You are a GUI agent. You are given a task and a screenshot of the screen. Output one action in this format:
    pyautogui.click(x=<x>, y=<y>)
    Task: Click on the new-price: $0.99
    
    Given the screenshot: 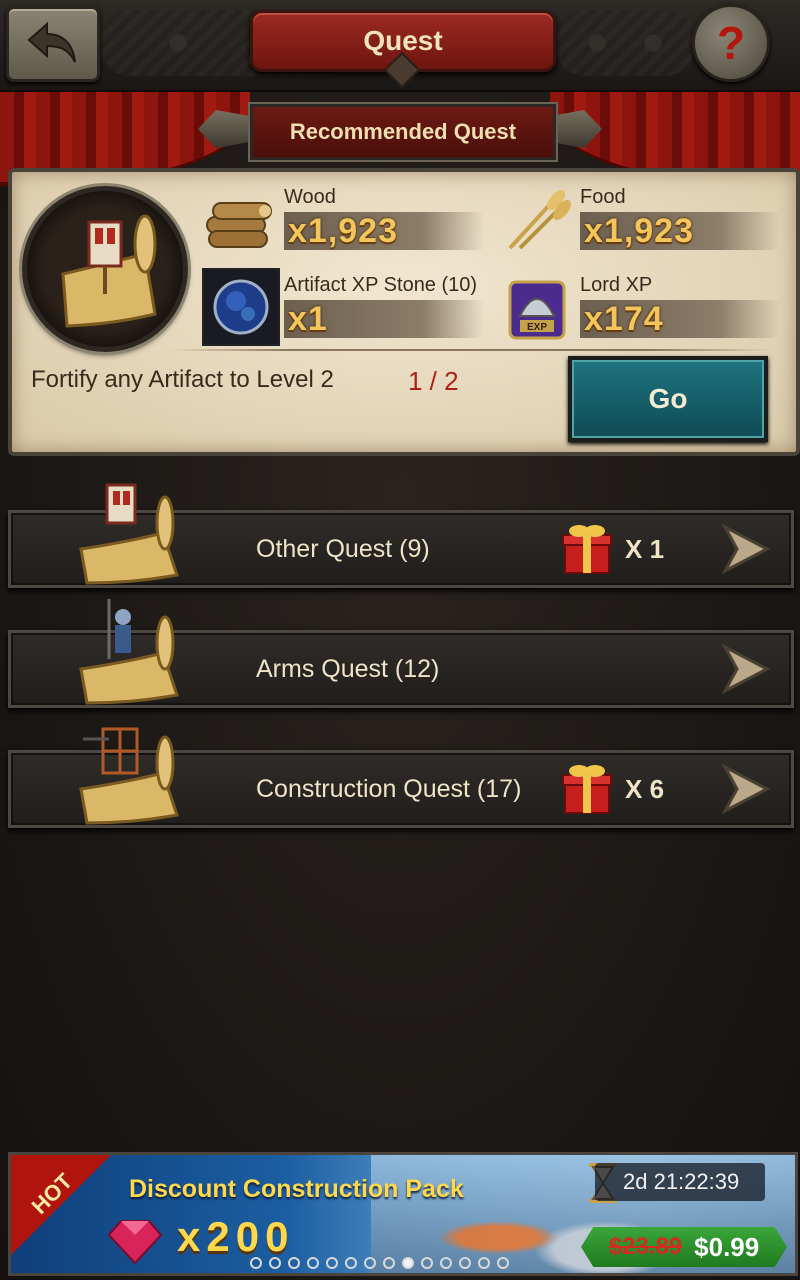 What is the action you would take?
    pyautogui.click(x=727, y=1246)
    